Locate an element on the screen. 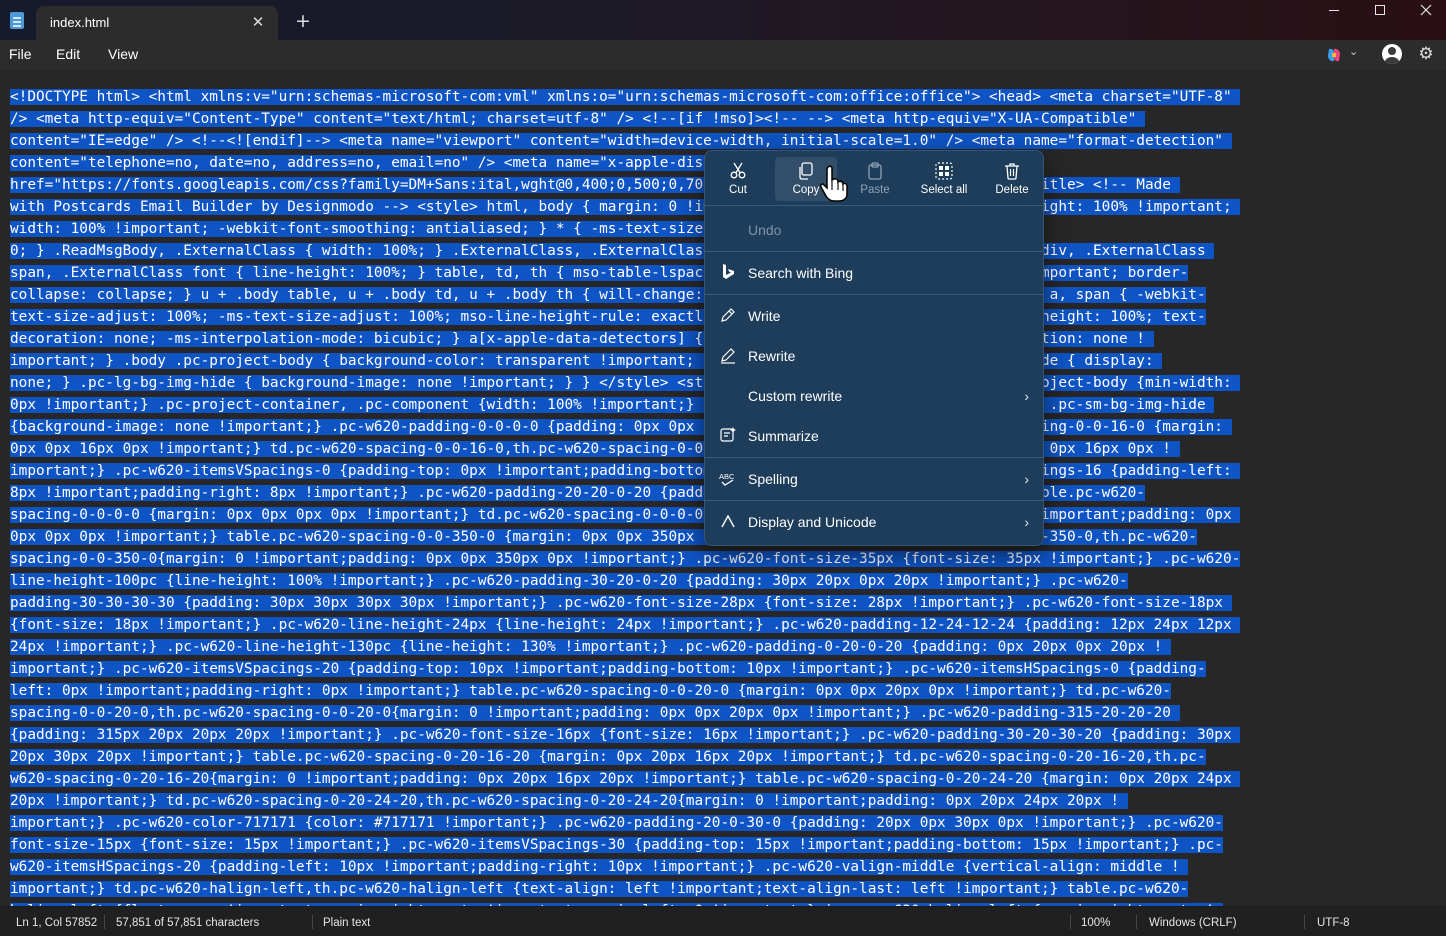 The width and height of the screenshot is (1446, 936). bing-icon is located at coordinates (728, 271).